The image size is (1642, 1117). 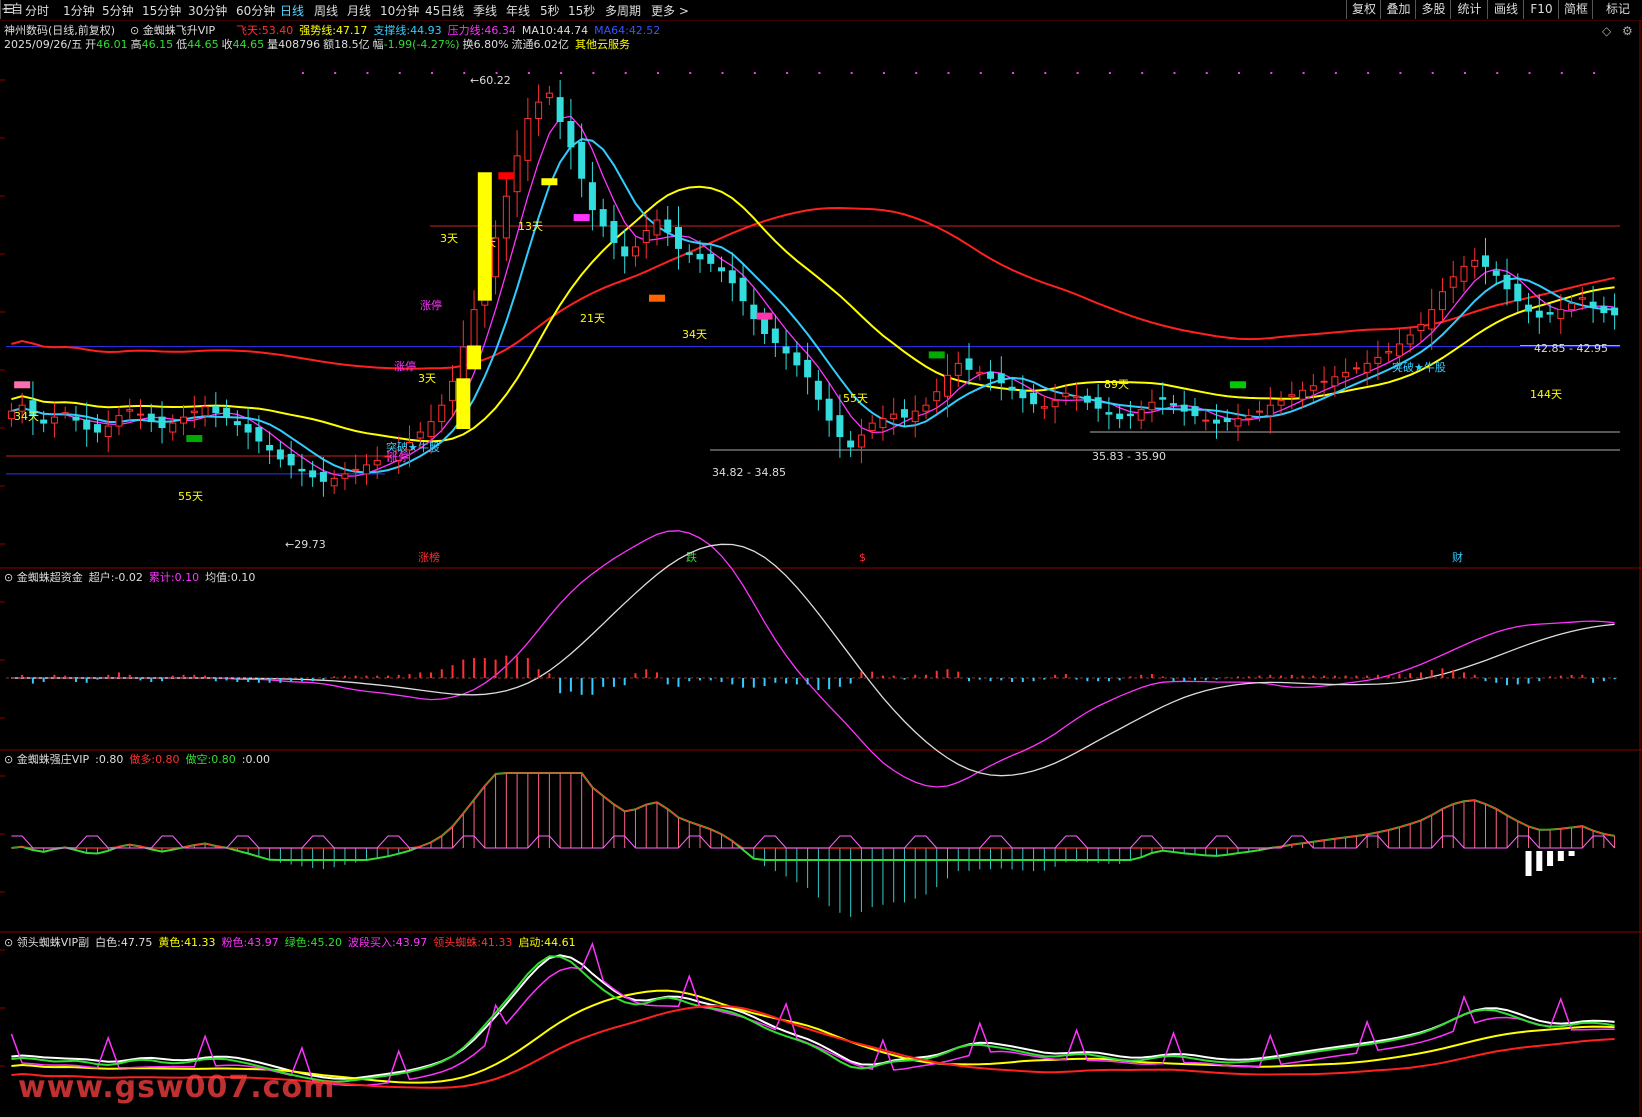 I want to click on panel2-title: ⊙ 金蜘蛛超资金 超户:-0.02 累计:0.10 均值:0.10, so click(x=130, y=577).